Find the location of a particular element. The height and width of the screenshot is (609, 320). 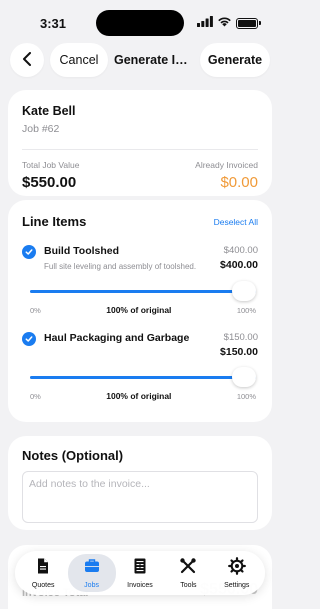

tab-tools: Tools is located at coordinates (188, 573).